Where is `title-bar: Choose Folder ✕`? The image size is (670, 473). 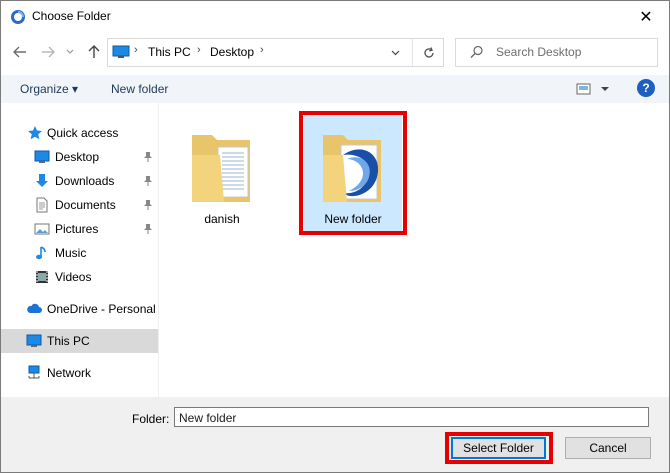 title-bar: Choose Folder ✕ is located at coordinates (335, 16).